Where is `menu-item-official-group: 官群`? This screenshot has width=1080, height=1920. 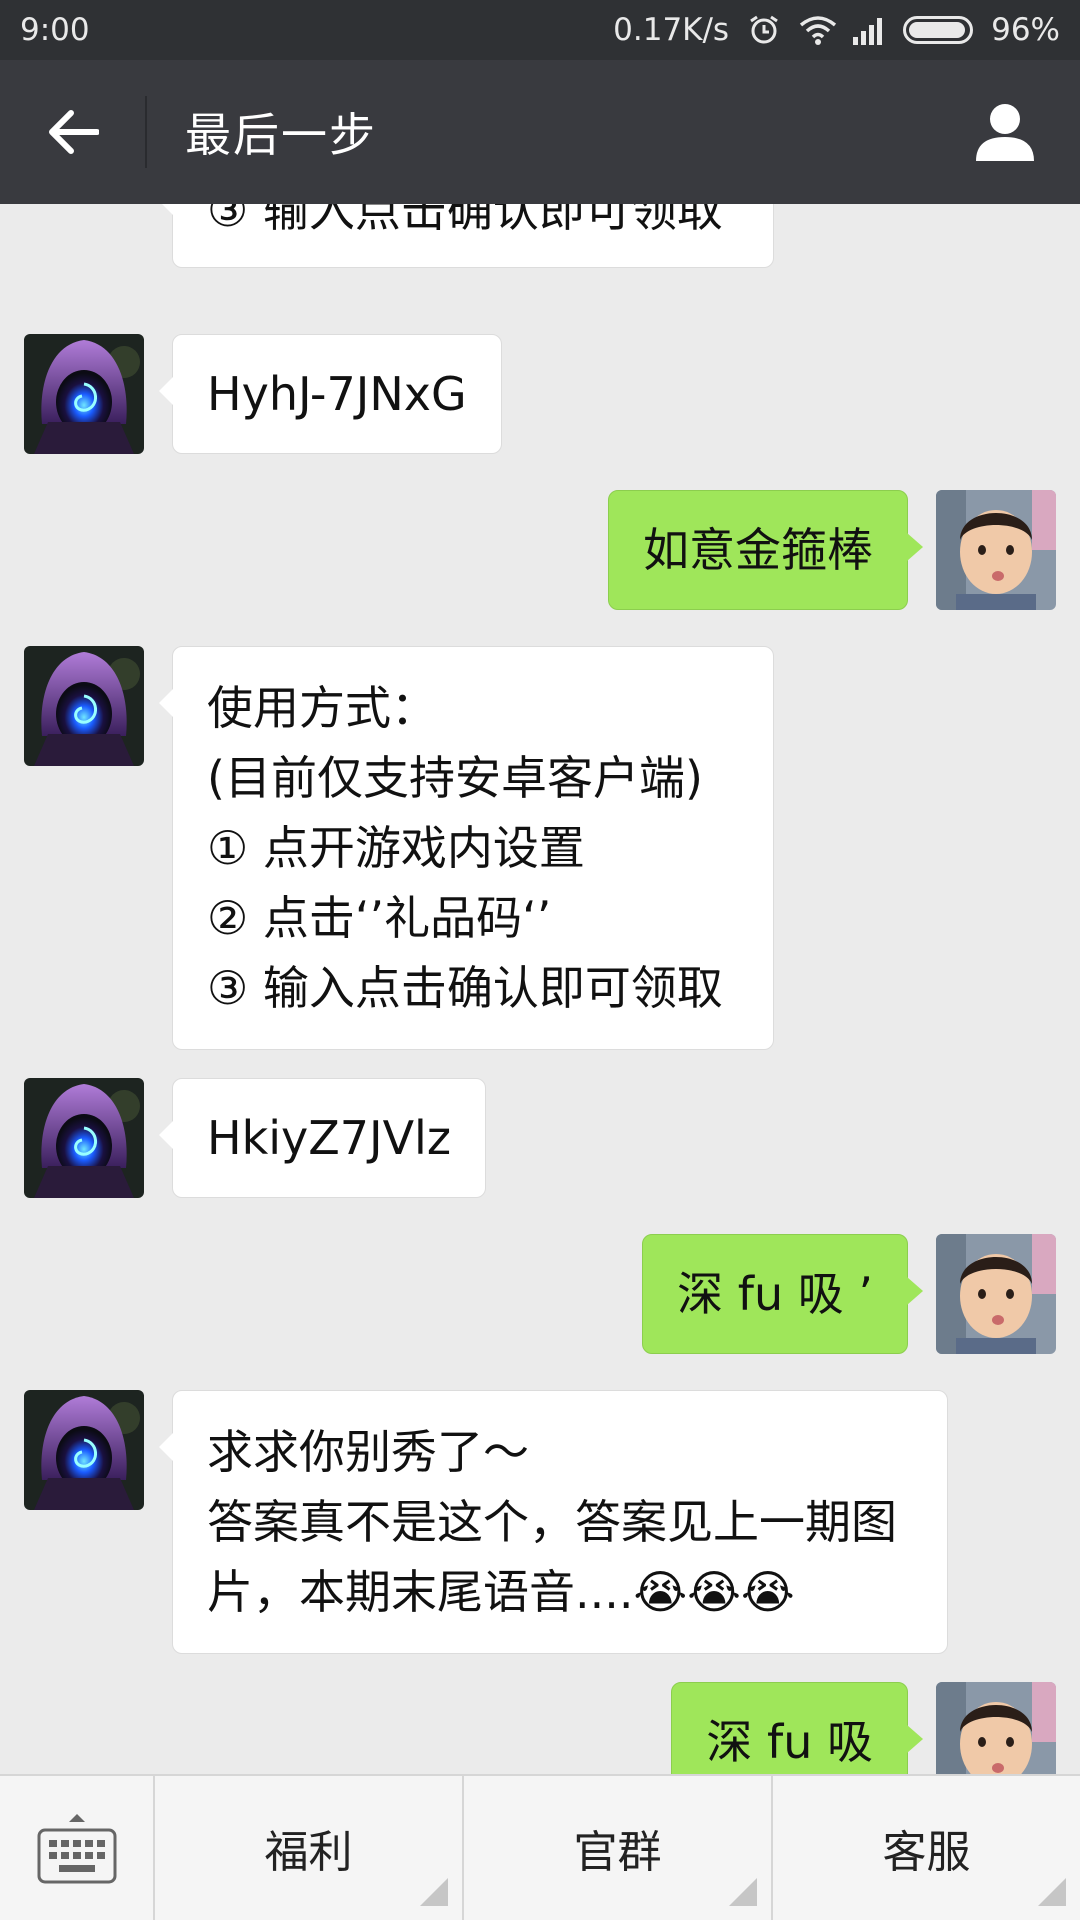 menu-item-official-group: 官群 is located at coordinates (618, 1848).